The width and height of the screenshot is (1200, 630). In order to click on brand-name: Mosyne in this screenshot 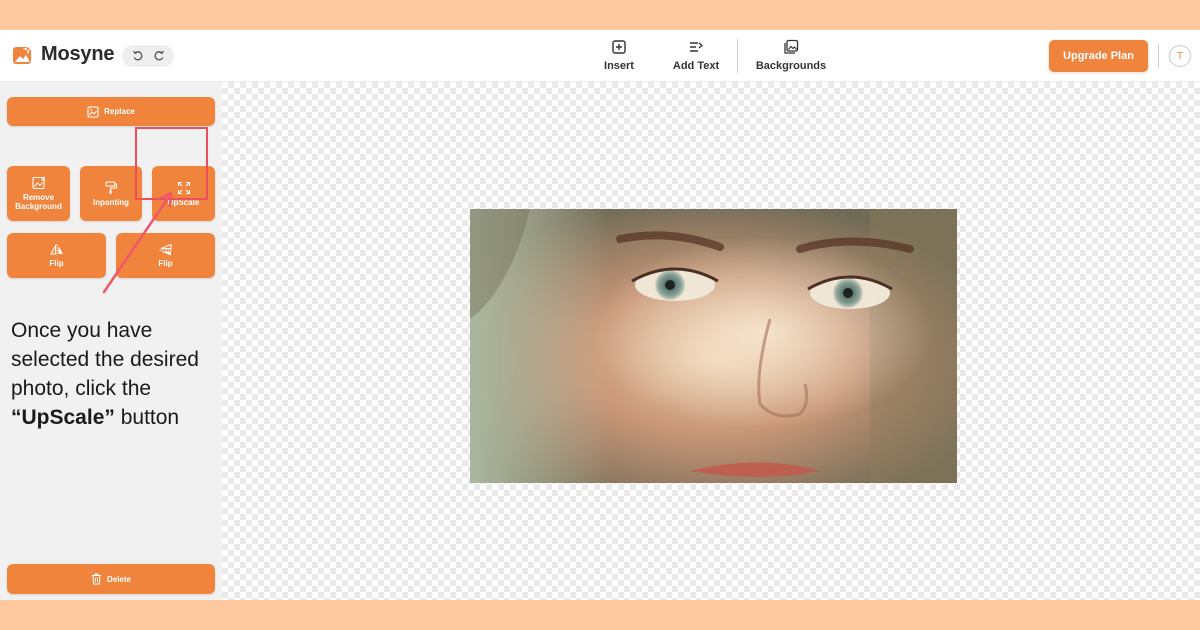, I will do `click(78, 54)`.